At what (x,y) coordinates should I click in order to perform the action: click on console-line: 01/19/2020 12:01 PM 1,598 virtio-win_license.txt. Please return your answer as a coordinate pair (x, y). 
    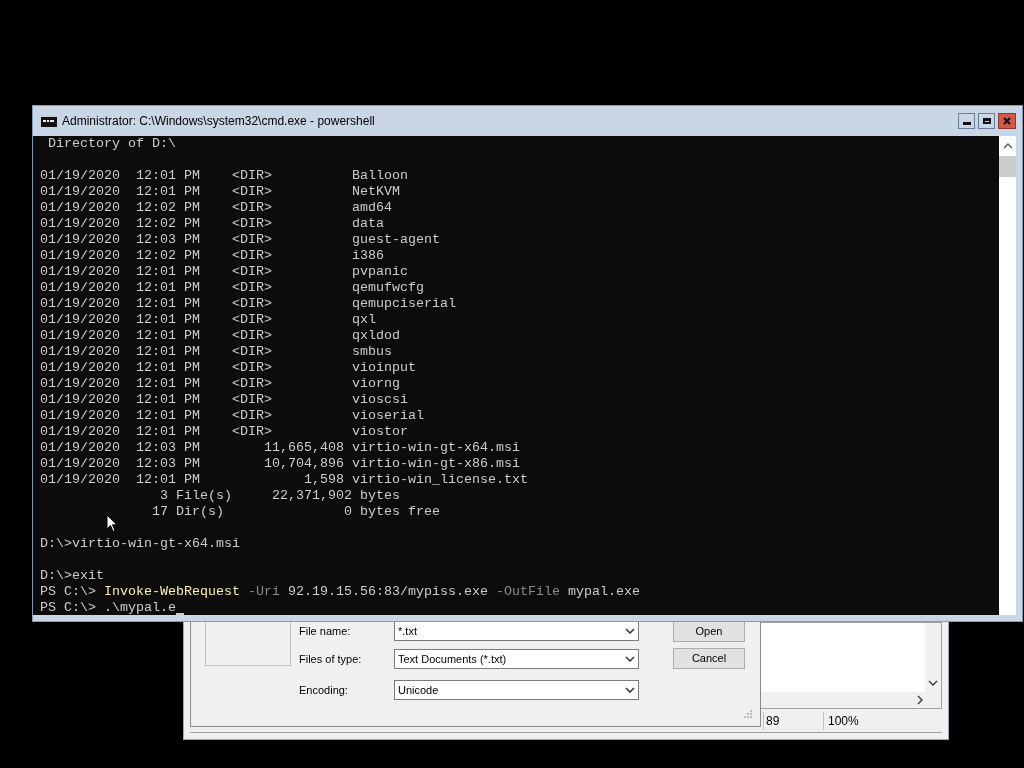
    Looking at the image, I should click on (284, 480).